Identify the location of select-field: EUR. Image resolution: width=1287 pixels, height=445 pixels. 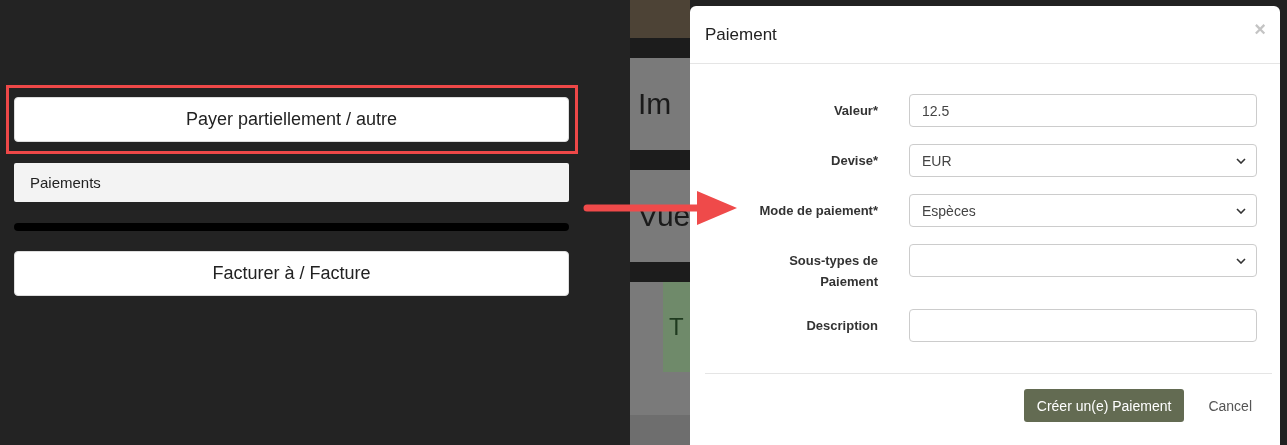
(1083, 160).